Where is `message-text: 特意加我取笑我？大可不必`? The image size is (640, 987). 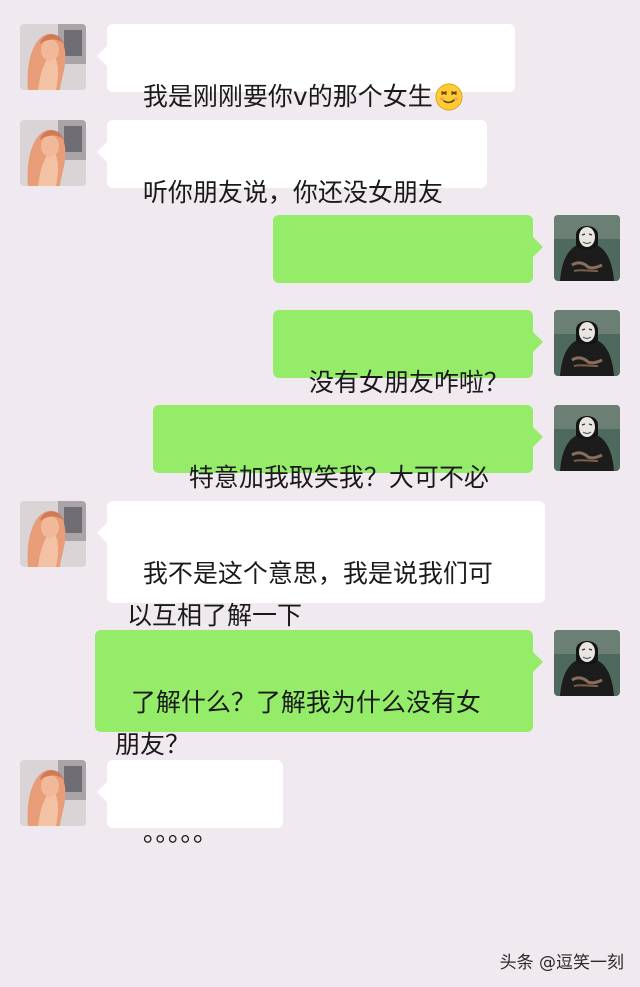 message-text: 特意加我取笑我？大可不必 is located at coordinates (338, 477).